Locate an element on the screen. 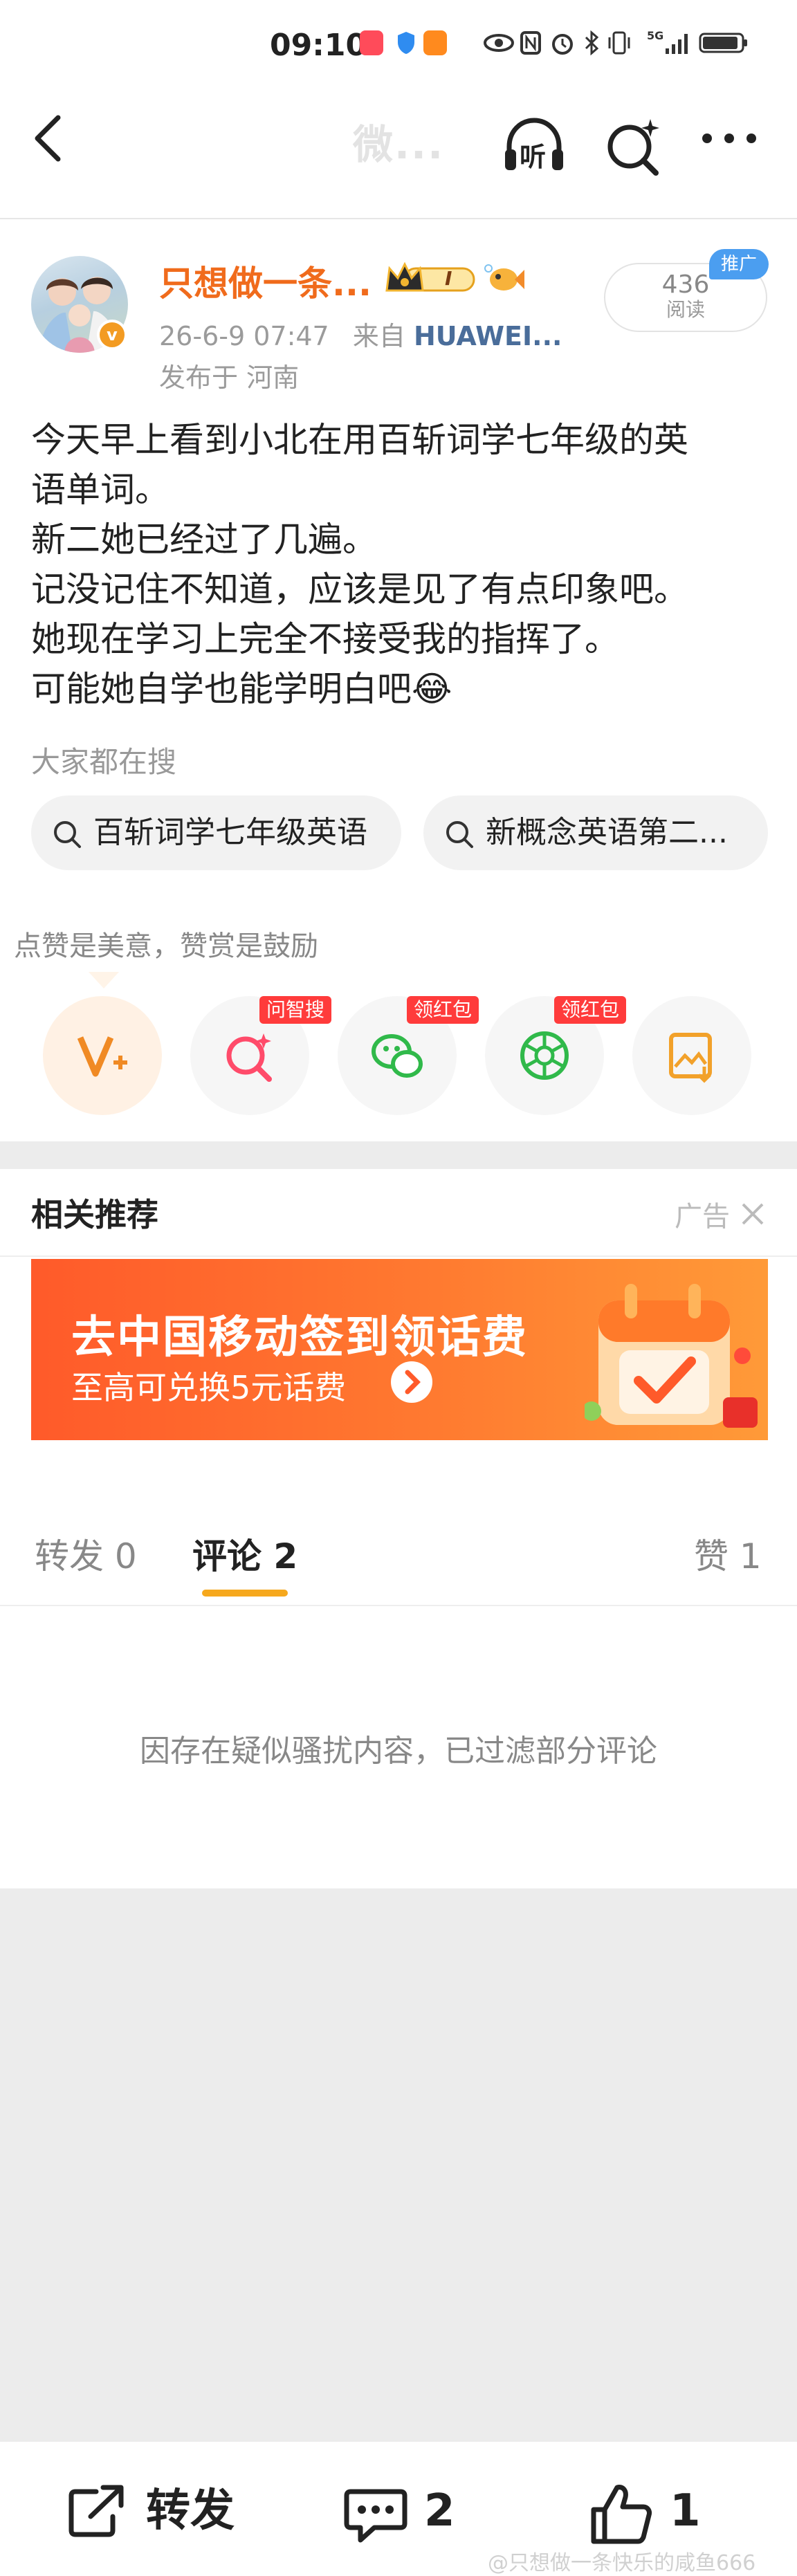  more-icon is located at coordinates (730, 138).